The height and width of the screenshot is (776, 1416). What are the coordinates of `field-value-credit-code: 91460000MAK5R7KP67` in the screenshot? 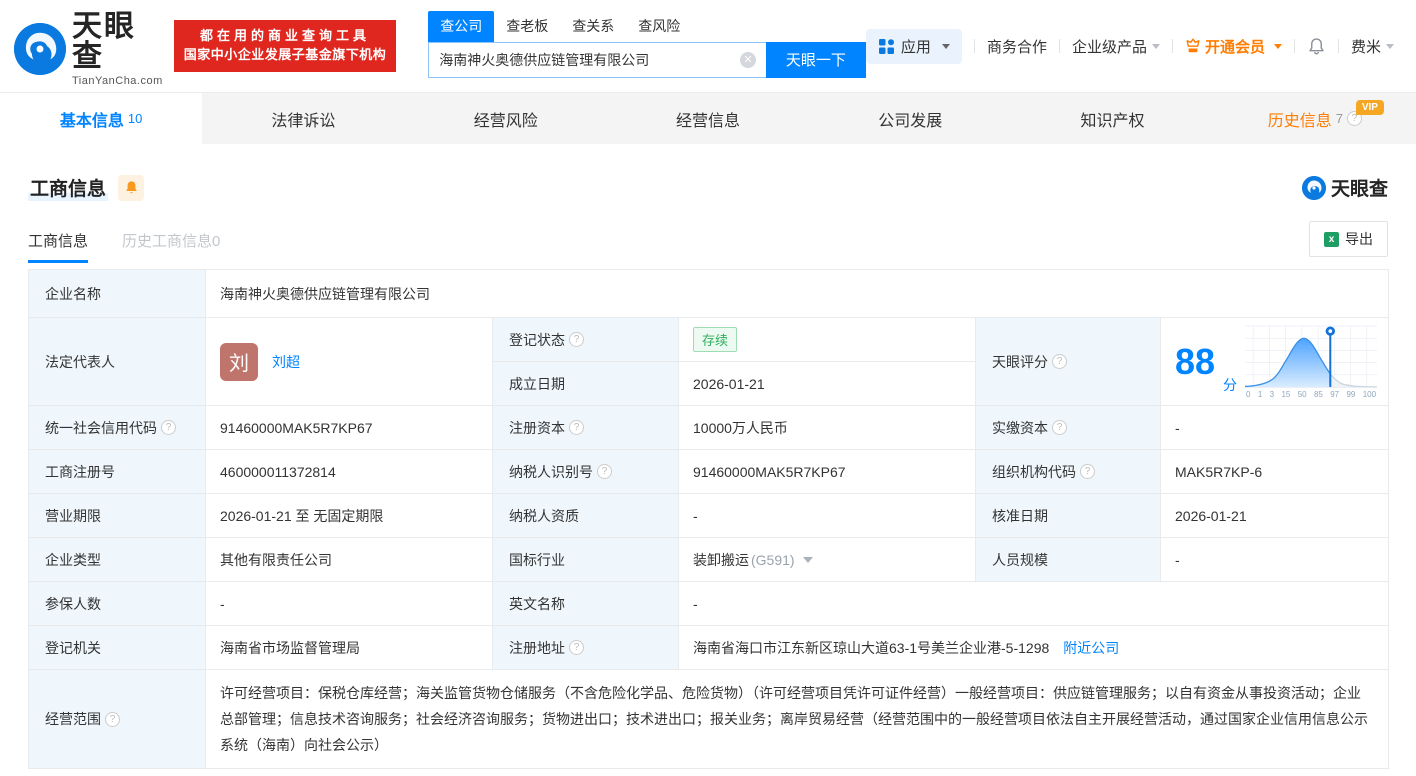 It's located at (349, 427).